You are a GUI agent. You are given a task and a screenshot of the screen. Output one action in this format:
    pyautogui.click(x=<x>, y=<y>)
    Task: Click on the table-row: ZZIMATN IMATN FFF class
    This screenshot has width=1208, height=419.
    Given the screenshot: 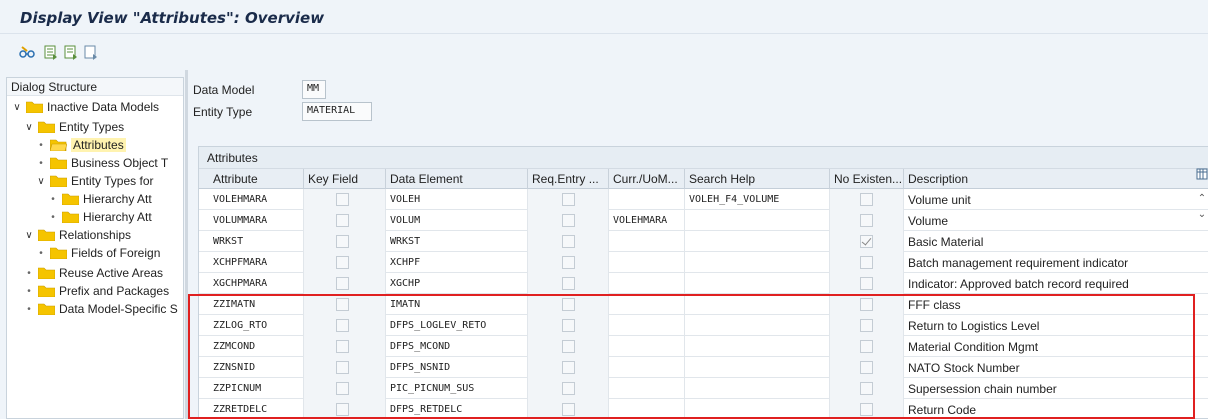 What is the action you would take?
    pyautogui.click(x=703, y=304)
    